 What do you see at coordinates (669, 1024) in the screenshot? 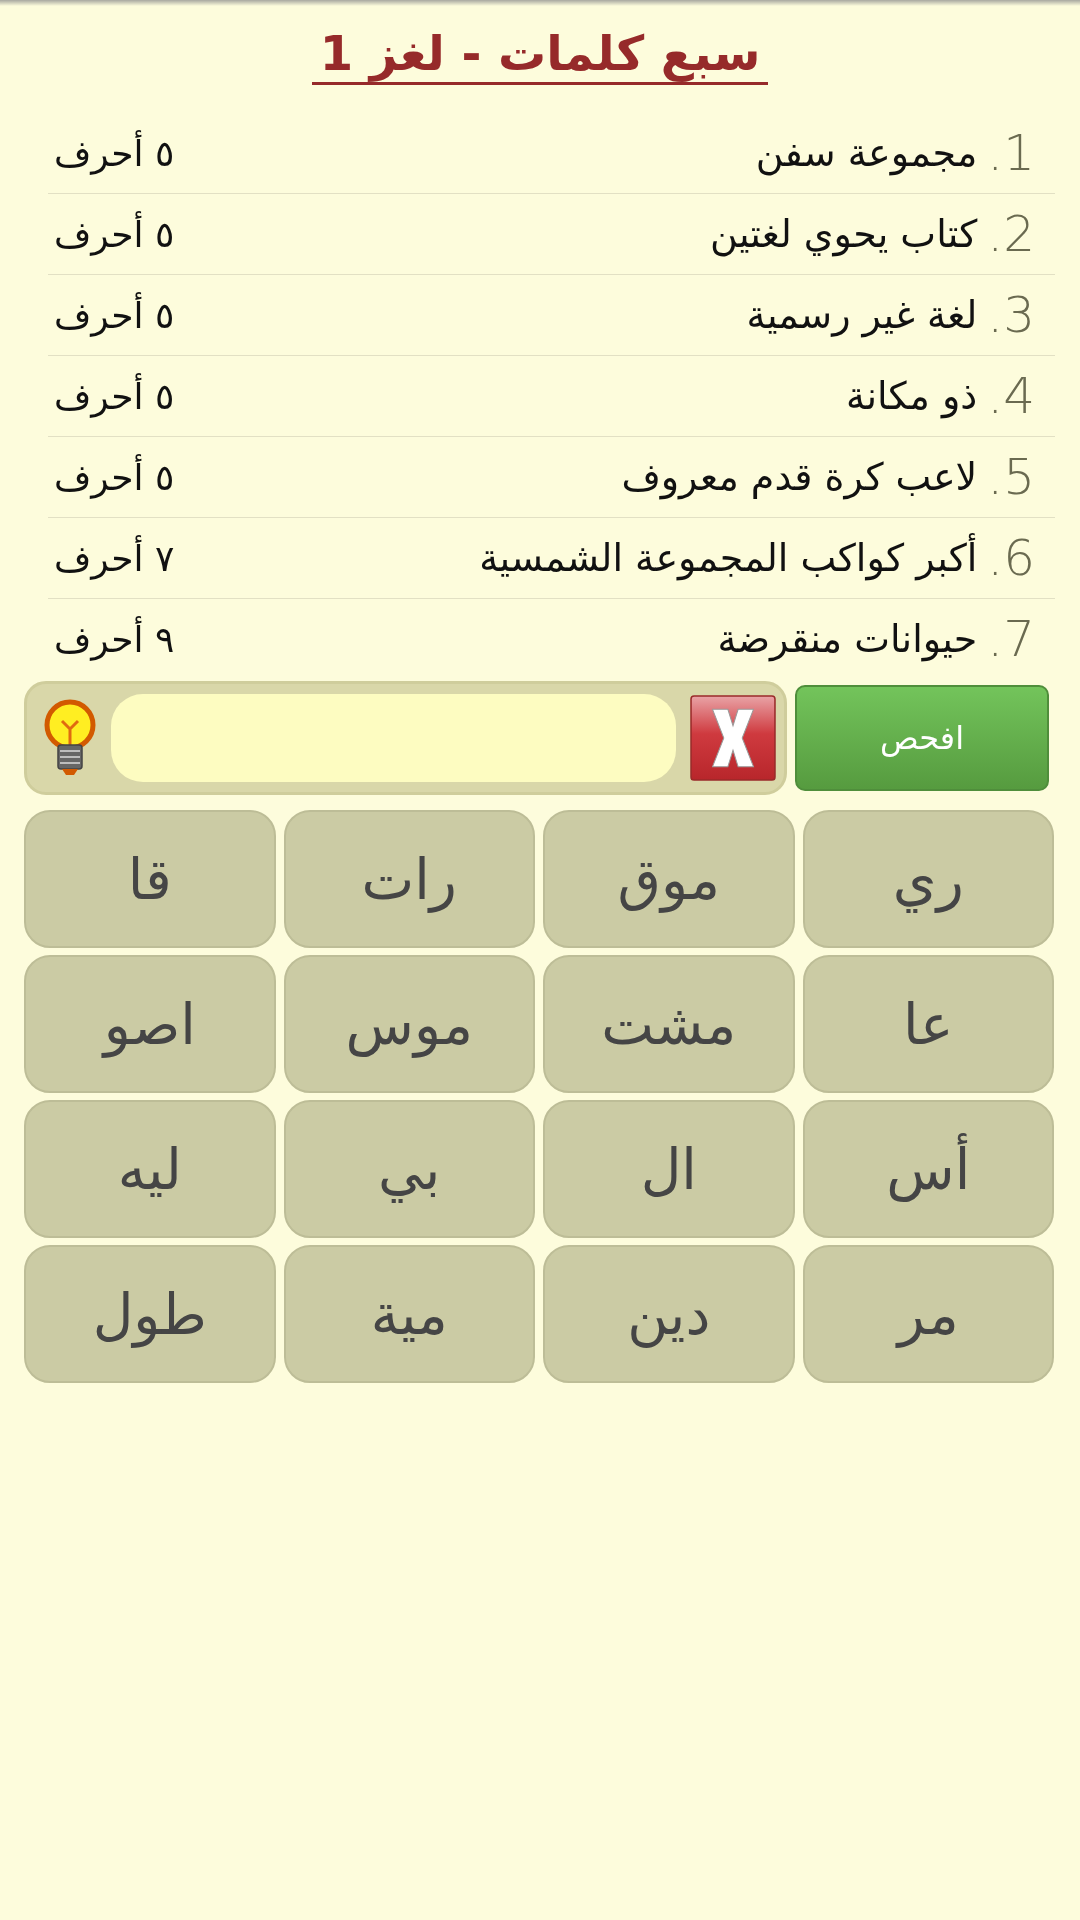
I see `syllable-tile: مشت` at bounding box center [669, 1024].